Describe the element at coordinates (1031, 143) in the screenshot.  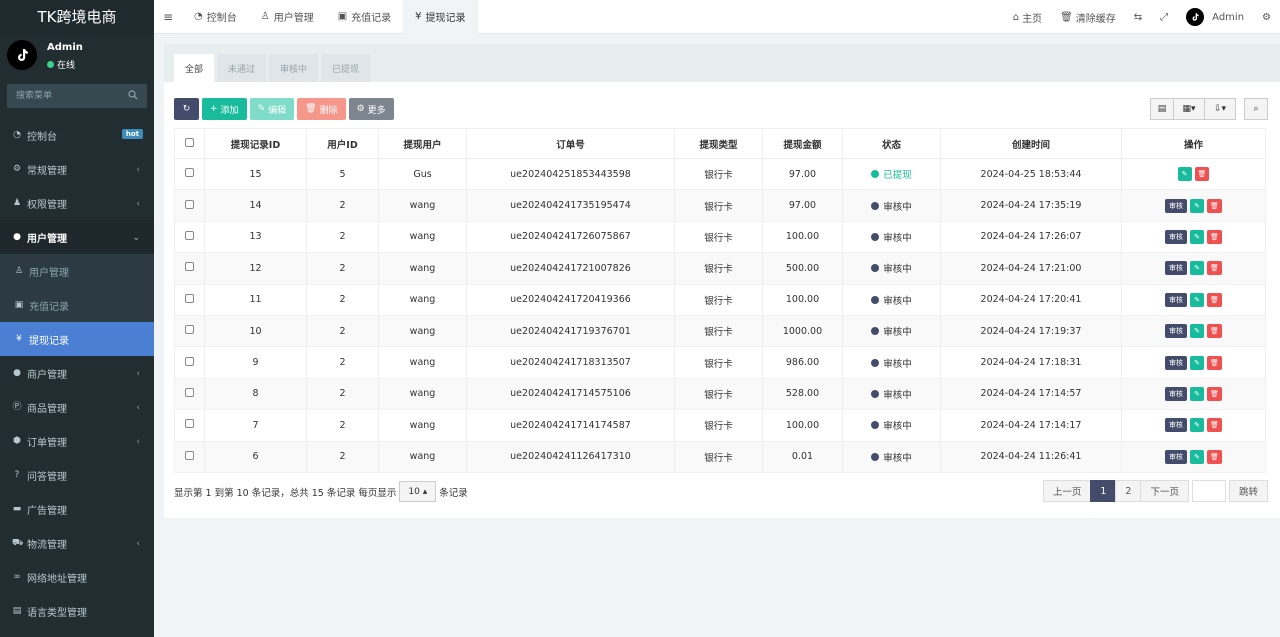
I see `col-time: 创建时间` at that location.